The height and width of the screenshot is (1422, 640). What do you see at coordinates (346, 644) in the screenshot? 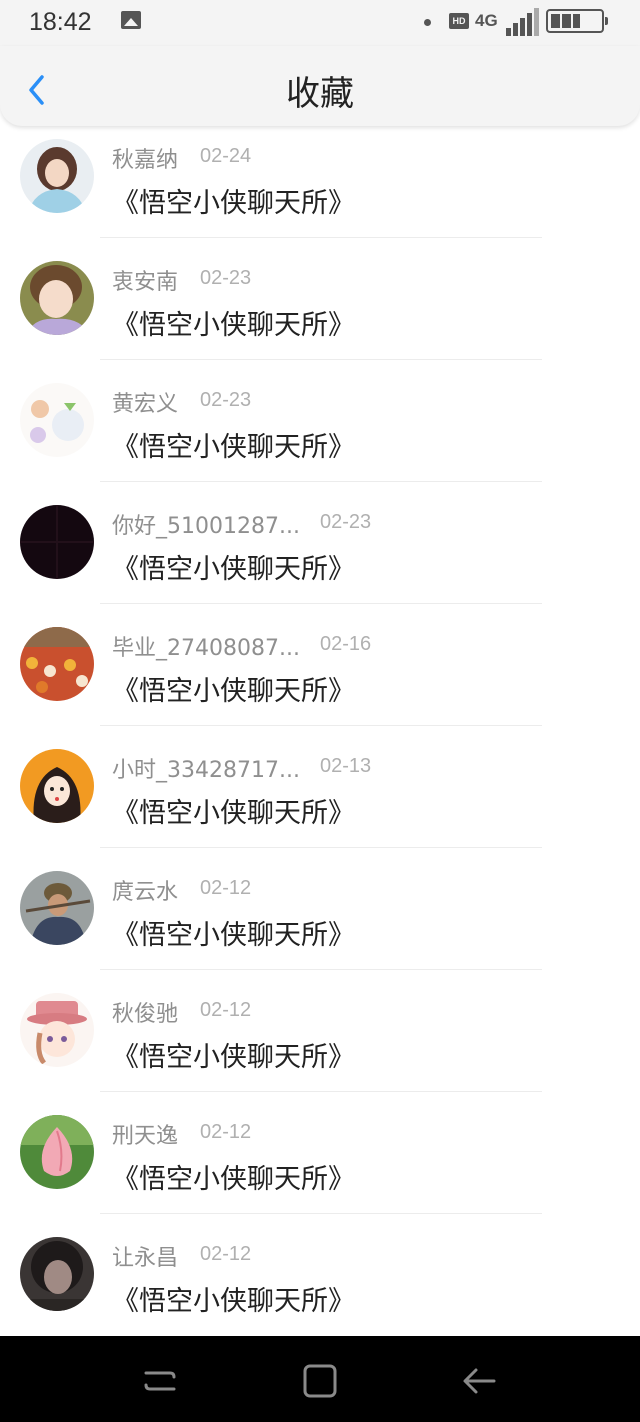
I see `item-date: 02-16` at bounding box center [346, 644].